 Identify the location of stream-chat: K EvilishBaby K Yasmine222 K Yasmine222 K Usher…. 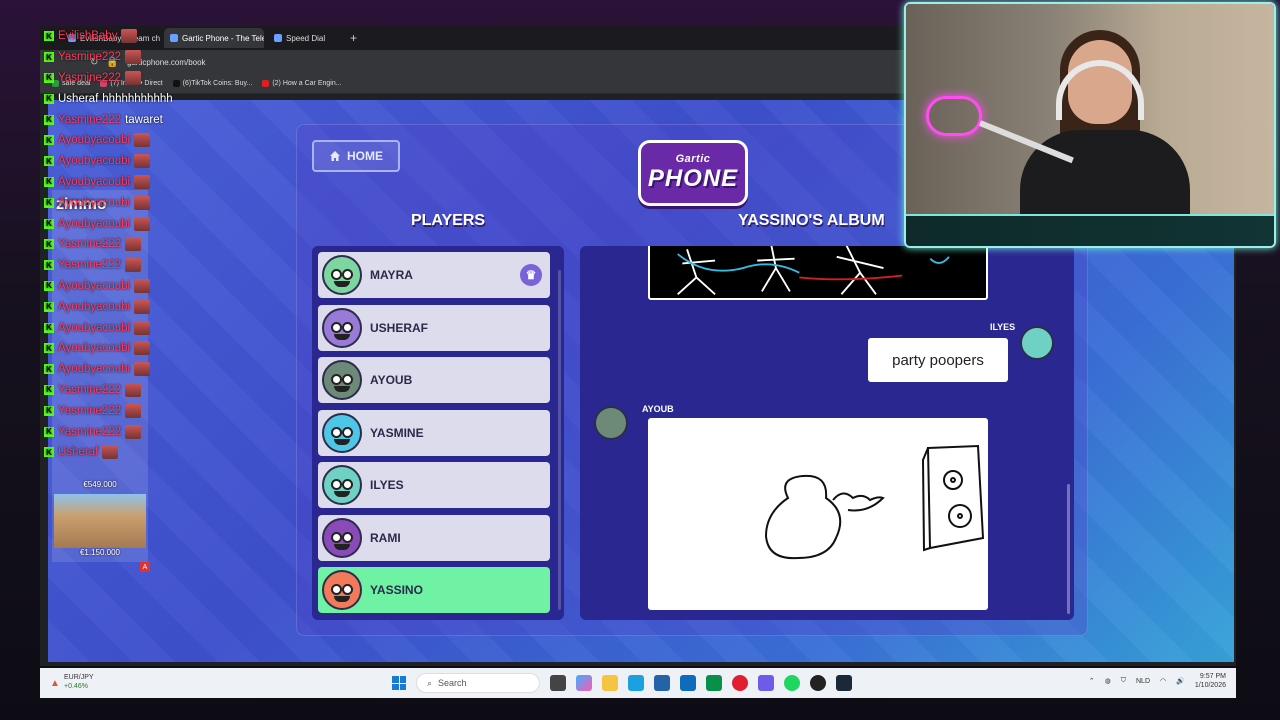
(134, 306).